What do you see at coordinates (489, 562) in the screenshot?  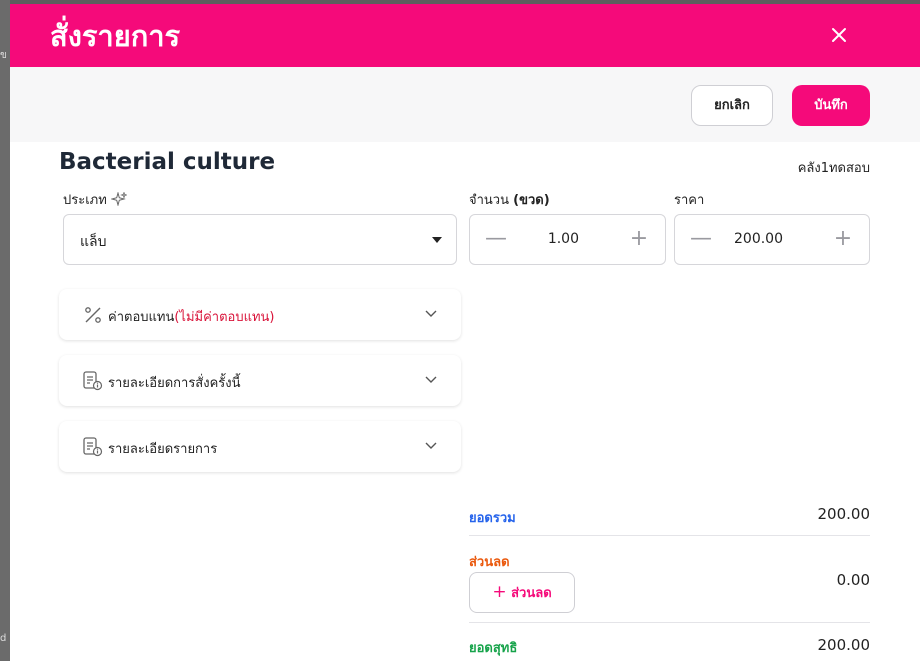 I see `discount-label: ส่วนลด` at bounding box center [489, 562].